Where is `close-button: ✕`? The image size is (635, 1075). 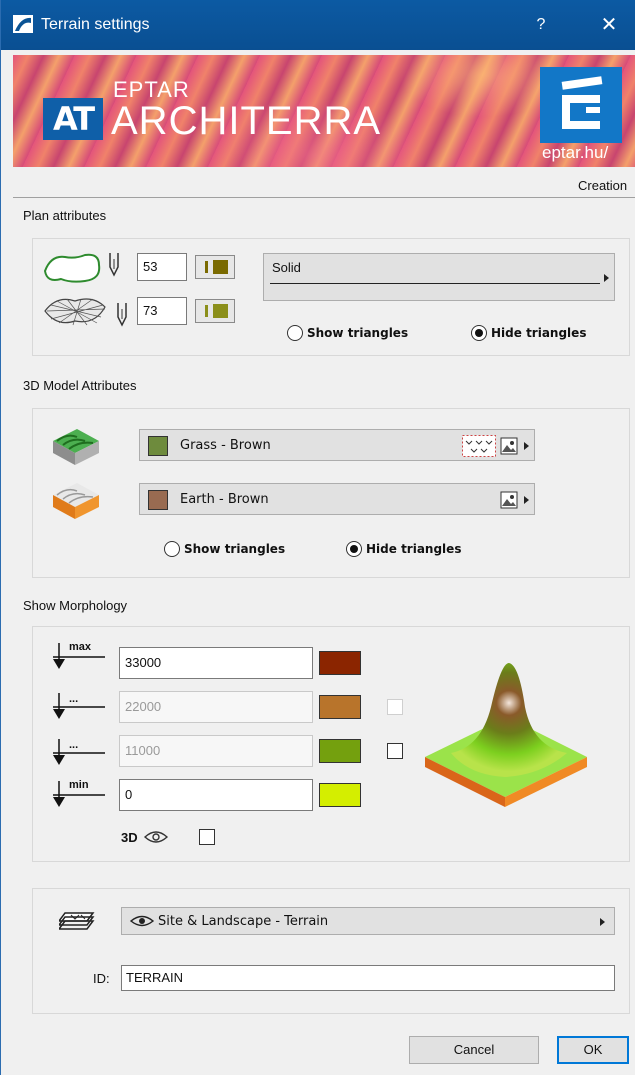 close-button: ✕ is located at coordinates (609, 25).